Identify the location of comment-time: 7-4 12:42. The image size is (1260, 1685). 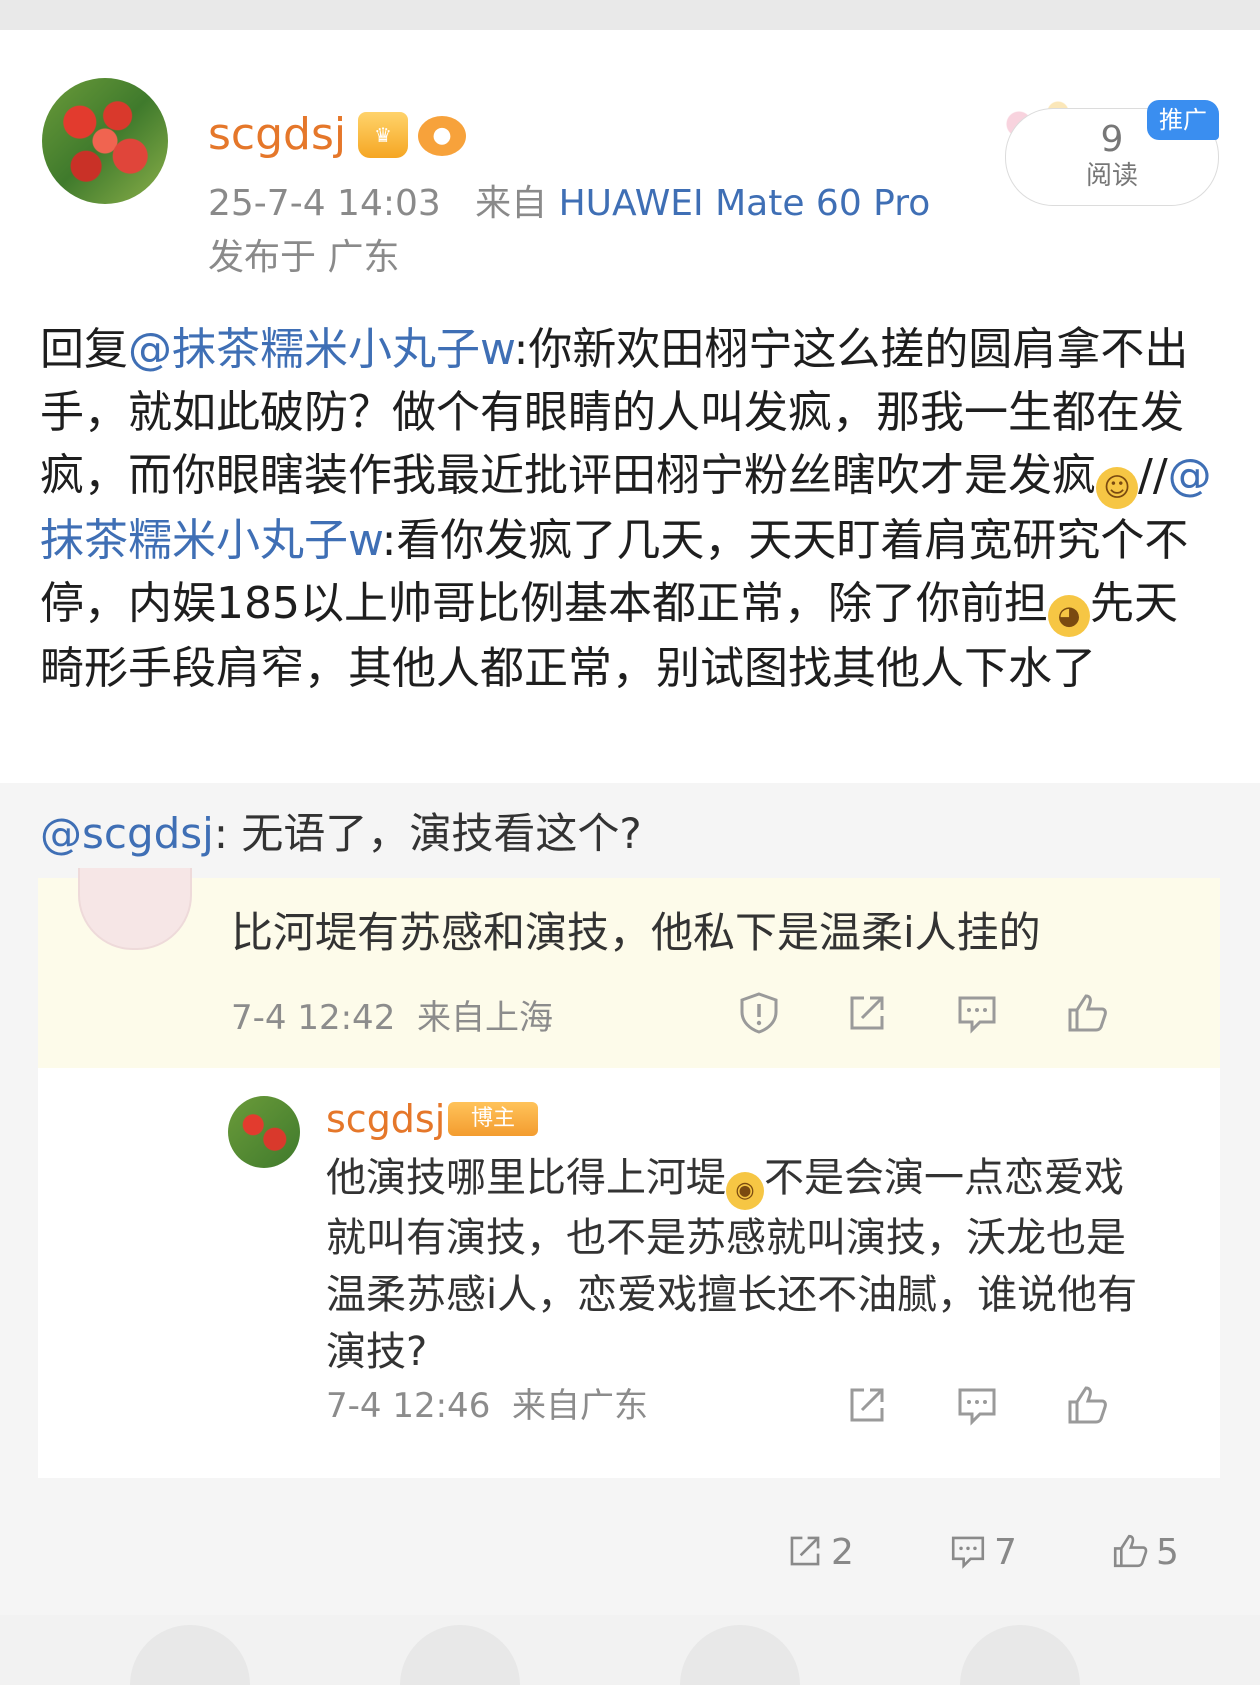
(313, 1018).